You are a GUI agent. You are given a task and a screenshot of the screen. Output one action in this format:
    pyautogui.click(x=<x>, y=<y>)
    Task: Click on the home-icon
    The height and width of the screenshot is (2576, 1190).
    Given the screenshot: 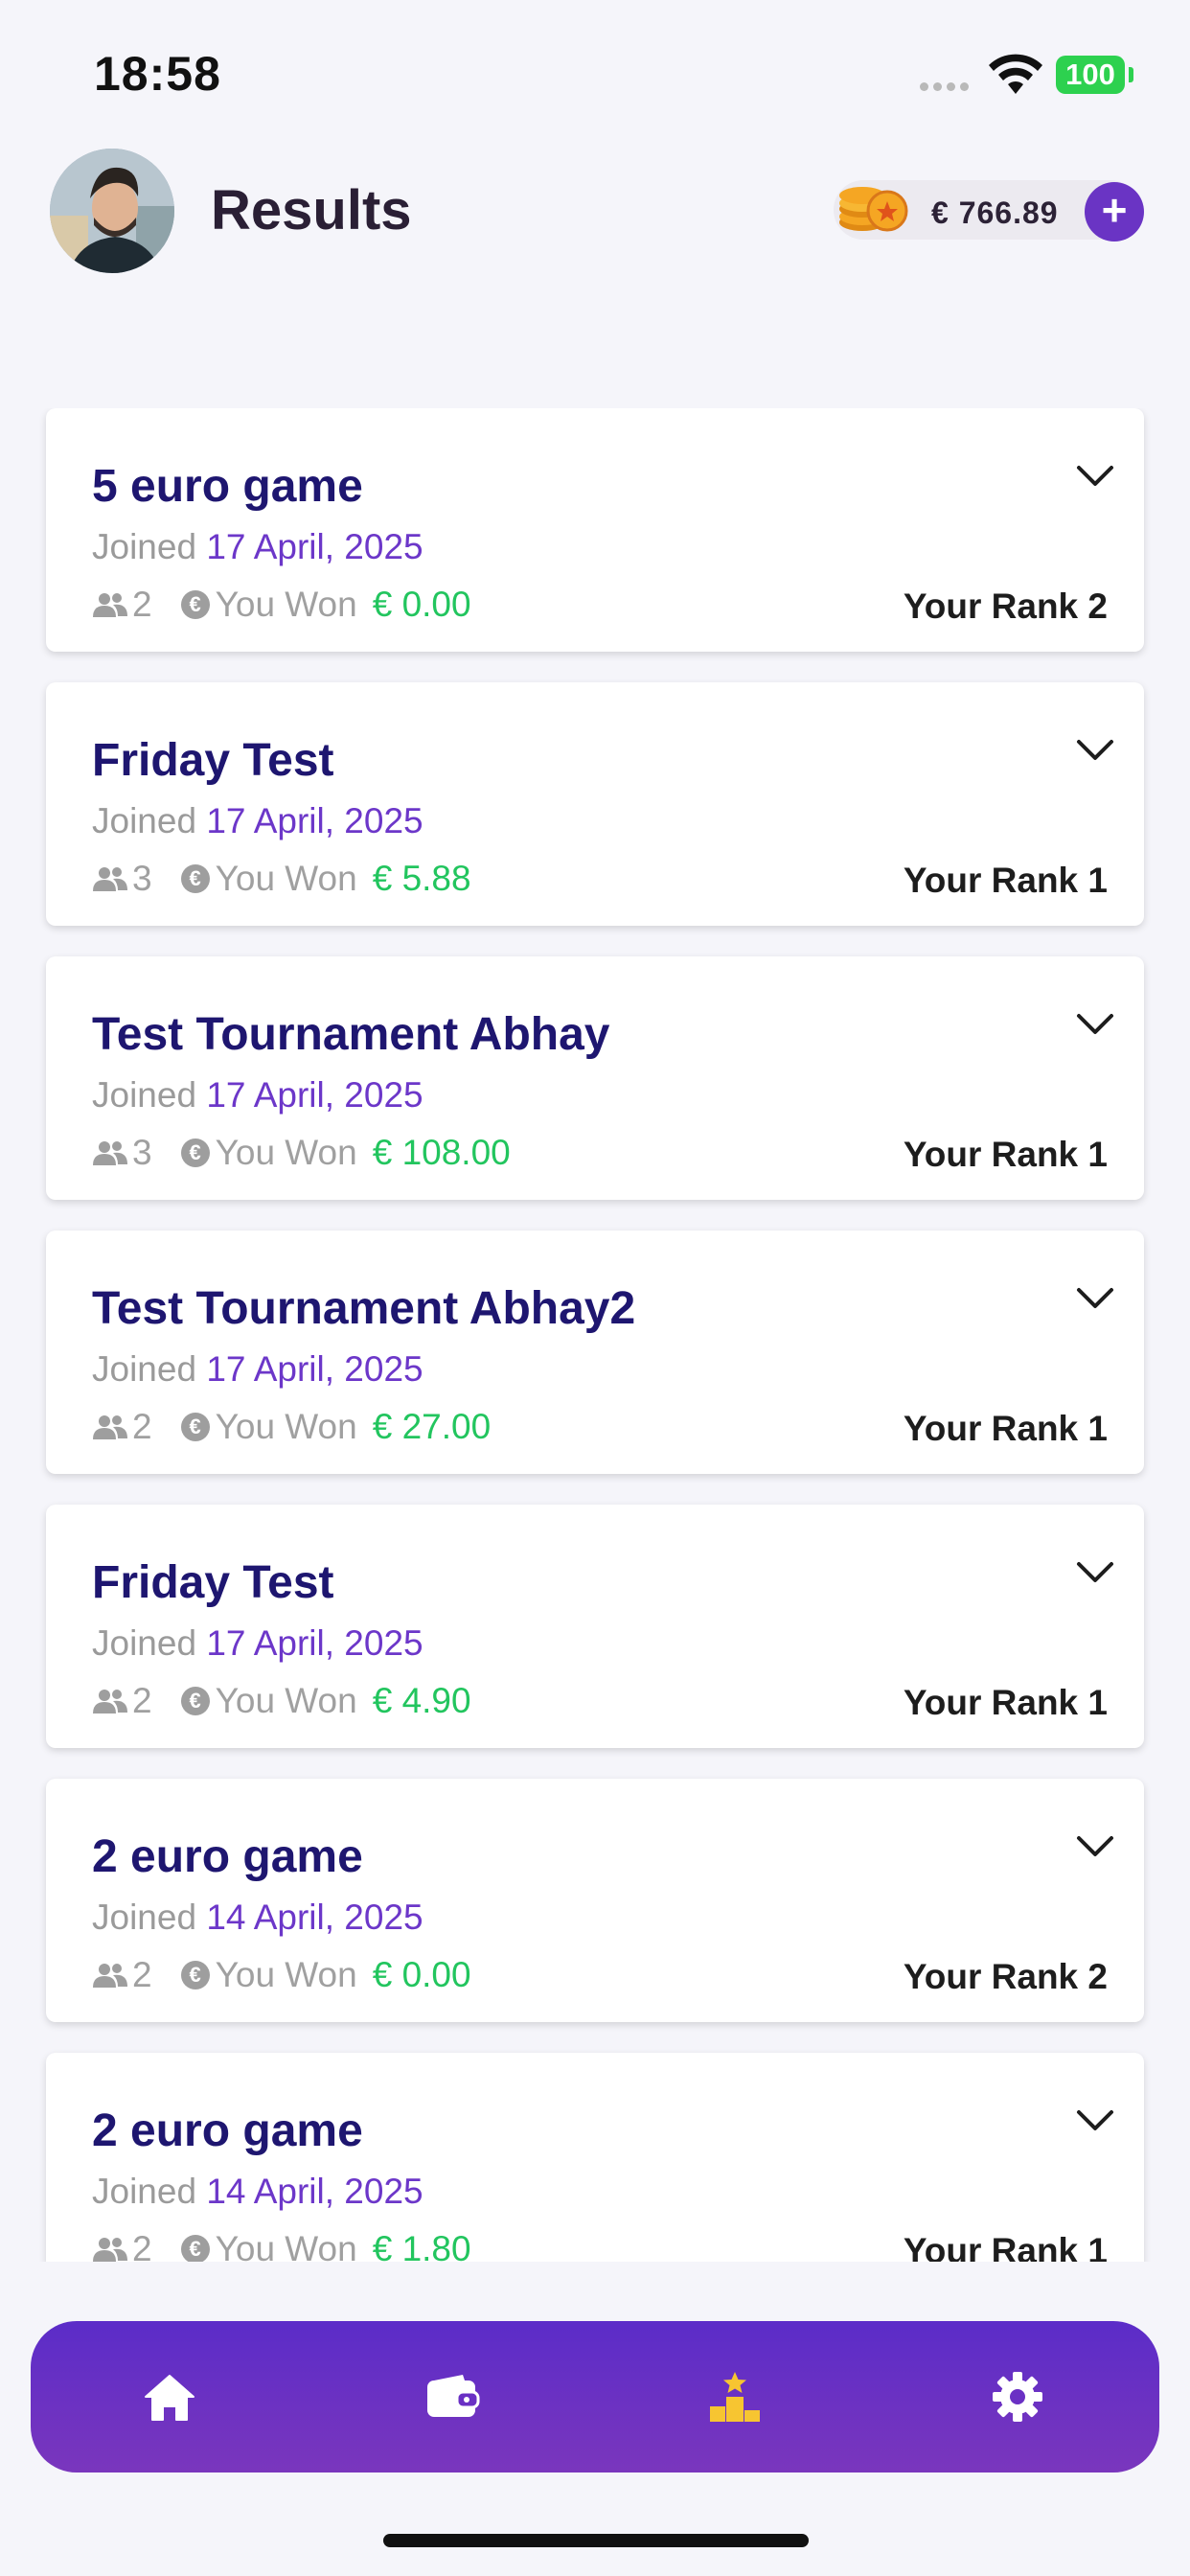 What is the action you would take?
    pyautogui.click(x=170, y=2398)
    